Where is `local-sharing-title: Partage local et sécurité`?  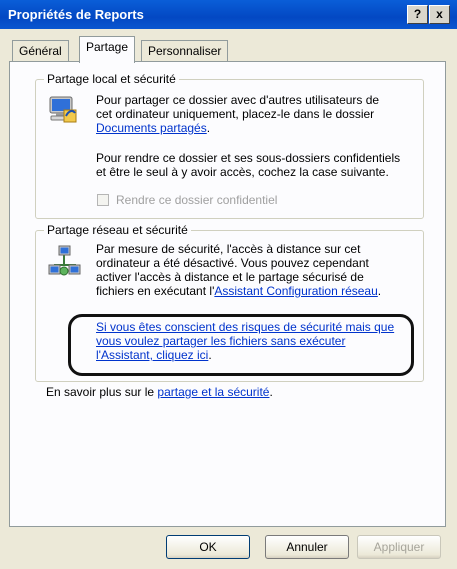 local-sharing-title: Partage local et sécurité is located at coordinates (111, 79).